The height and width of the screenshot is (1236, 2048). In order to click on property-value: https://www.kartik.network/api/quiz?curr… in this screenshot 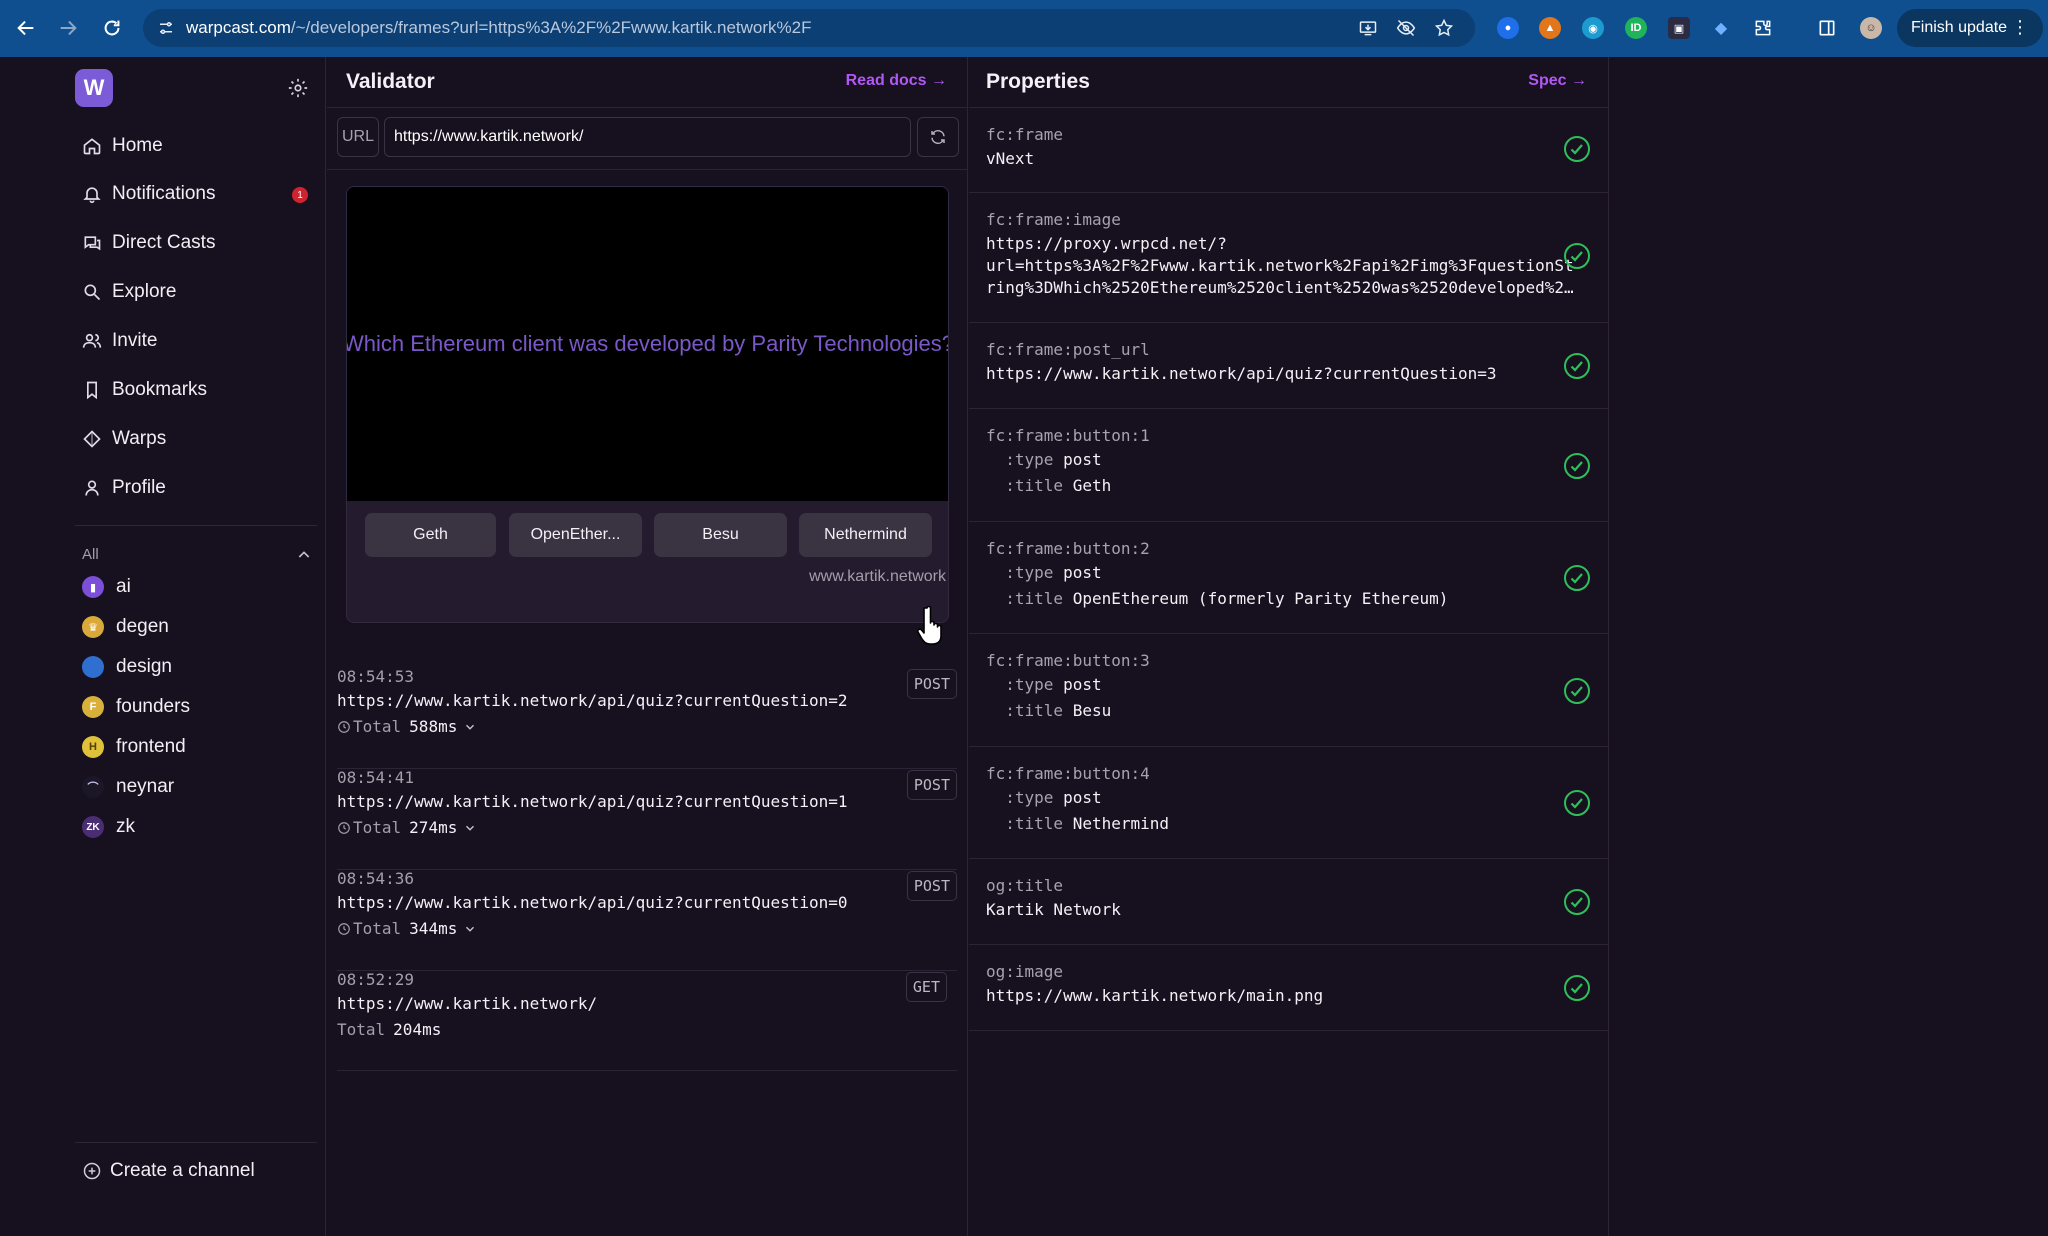, I will do `click(1241, 373)`.